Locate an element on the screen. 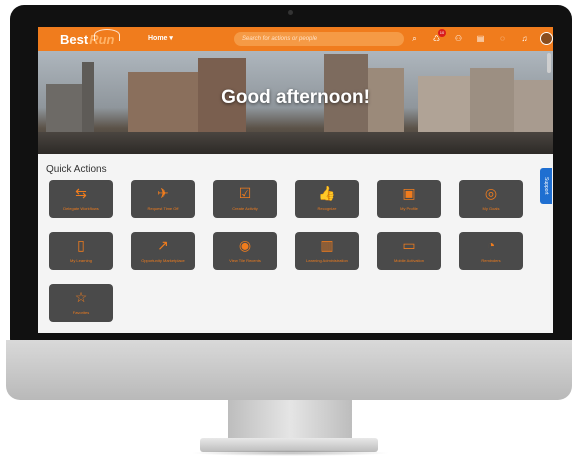 The image size is (574, 458). quick-action-my-learning: ▯ My Learning is located at coordinates (81, 251).